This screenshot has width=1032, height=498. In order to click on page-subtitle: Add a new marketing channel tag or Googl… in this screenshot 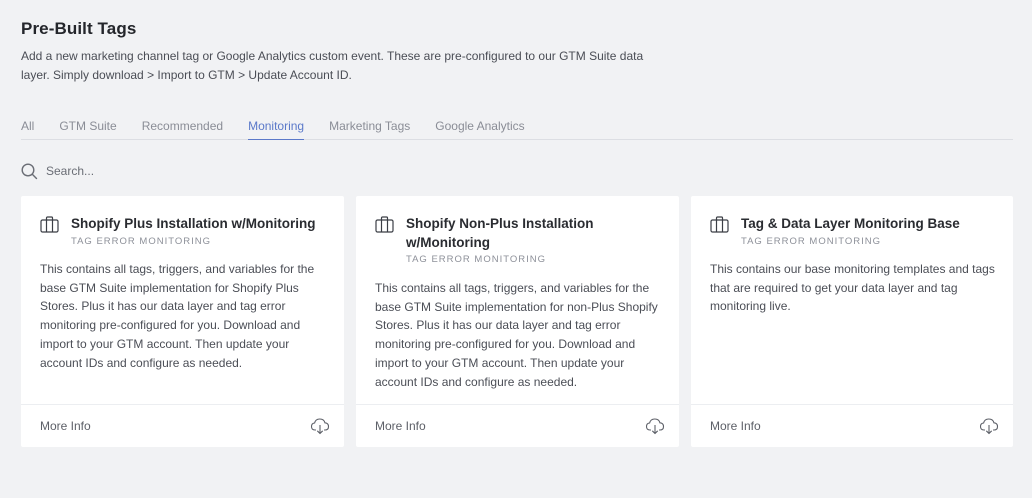, I will do `click(332, 65)`.